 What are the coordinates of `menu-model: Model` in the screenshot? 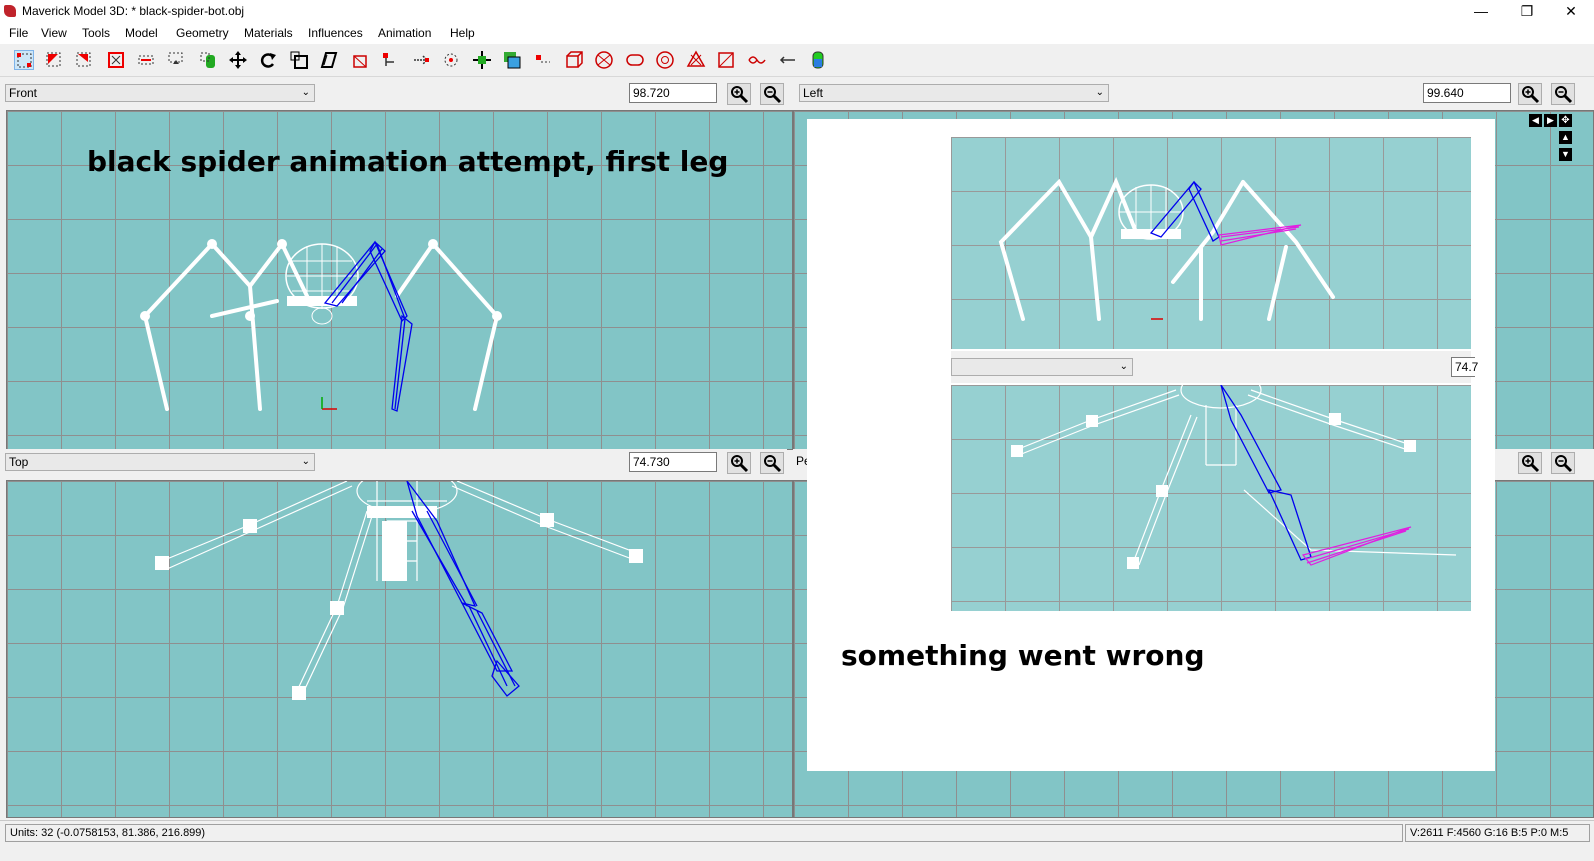 It's located at (141, 33).